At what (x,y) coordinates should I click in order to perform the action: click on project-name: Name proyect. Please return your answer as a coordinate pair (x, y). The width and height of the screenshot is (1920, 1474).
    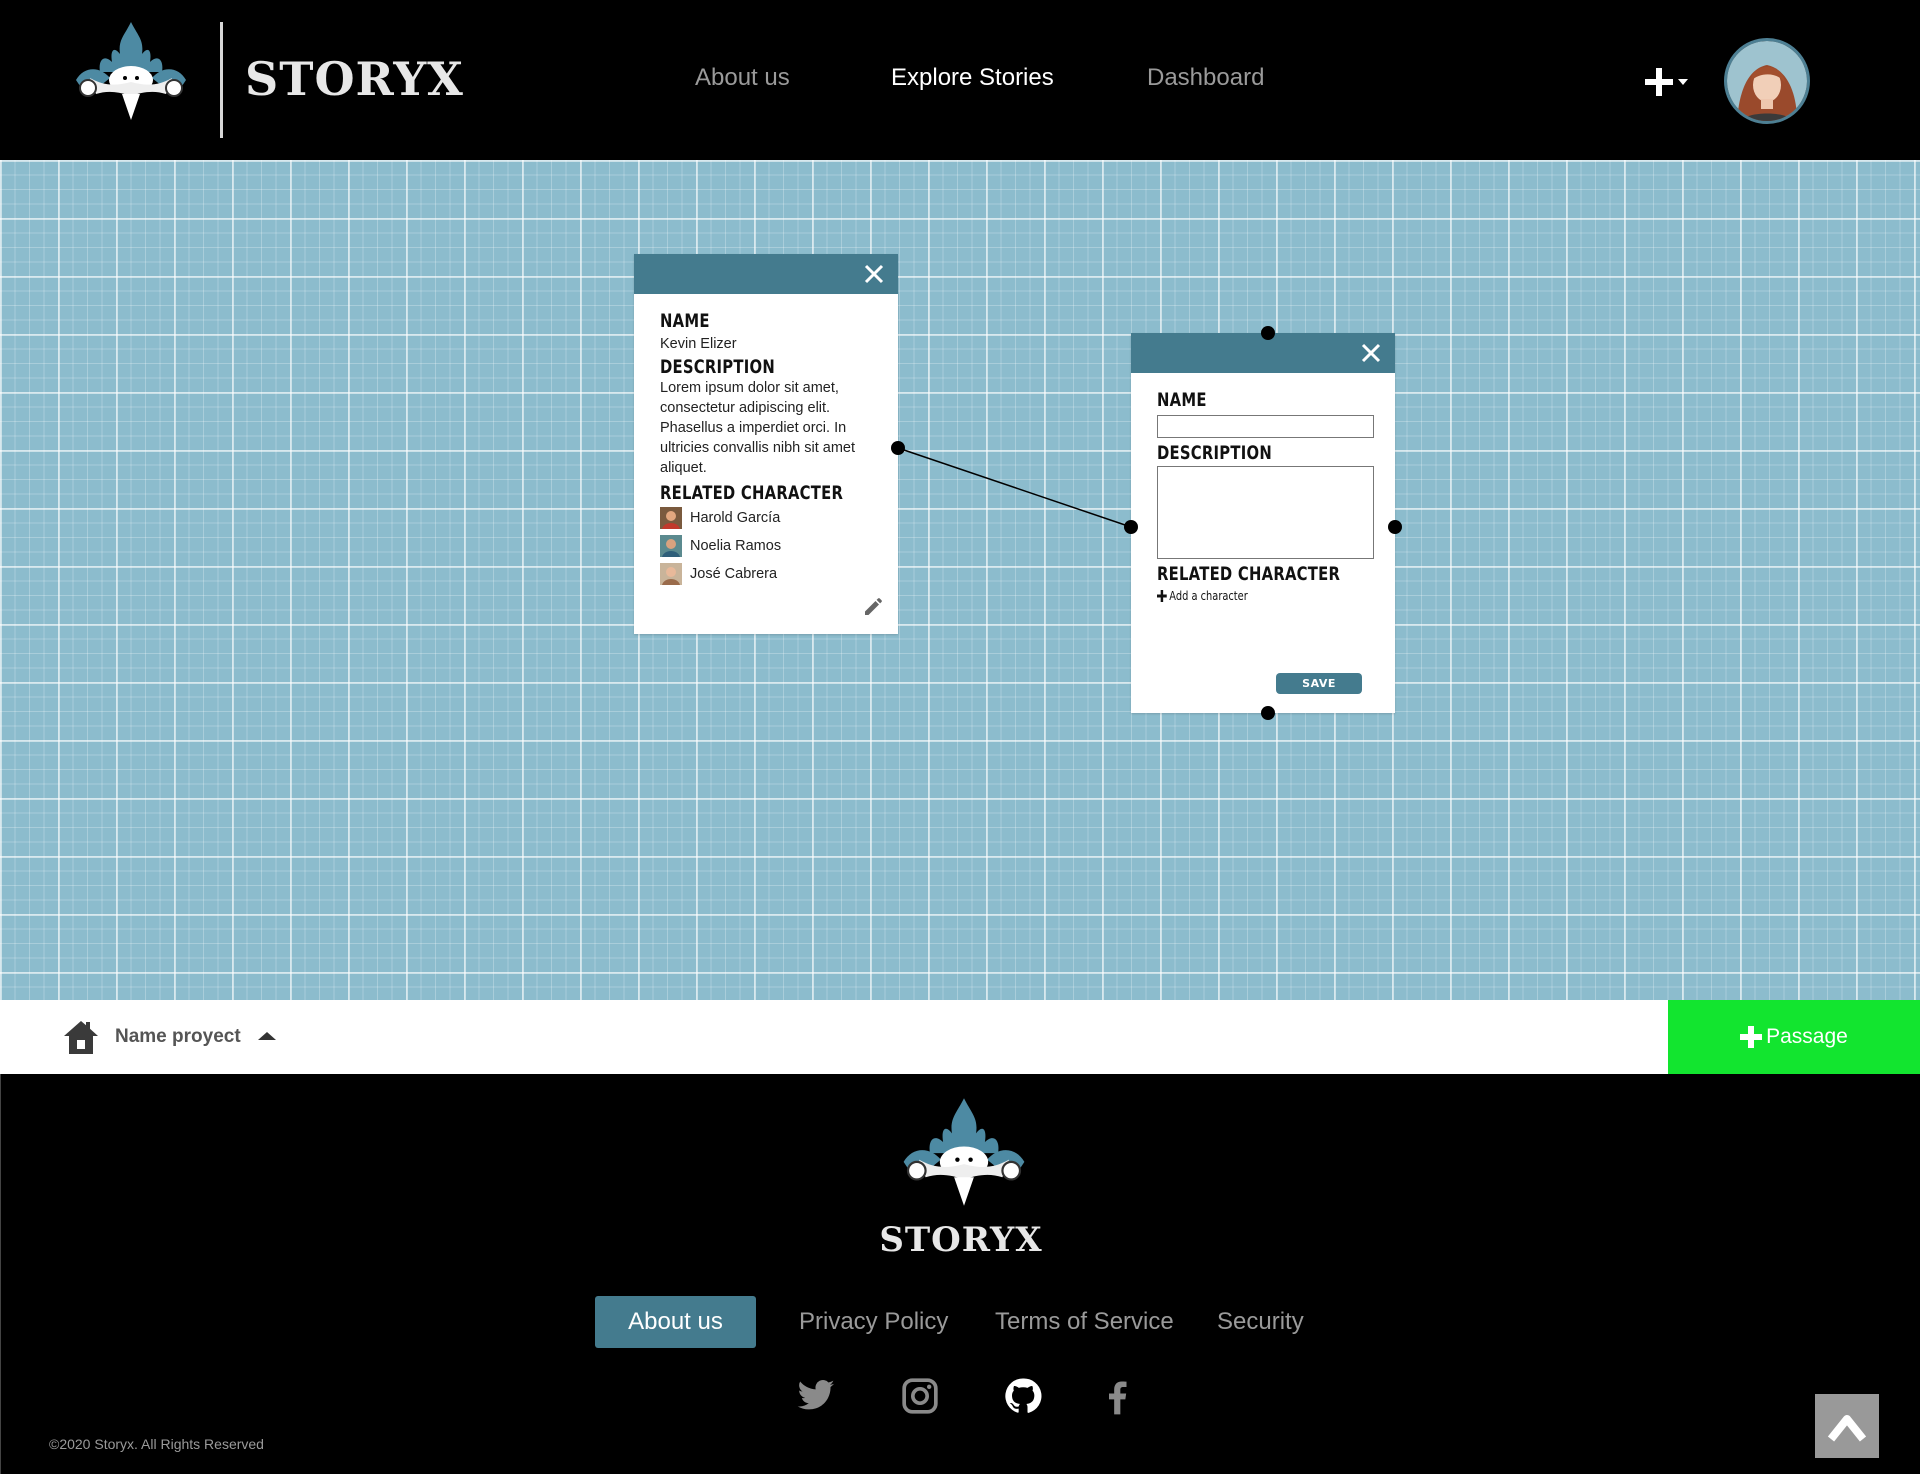
    Looking at the image, I should click on (178, 1037).